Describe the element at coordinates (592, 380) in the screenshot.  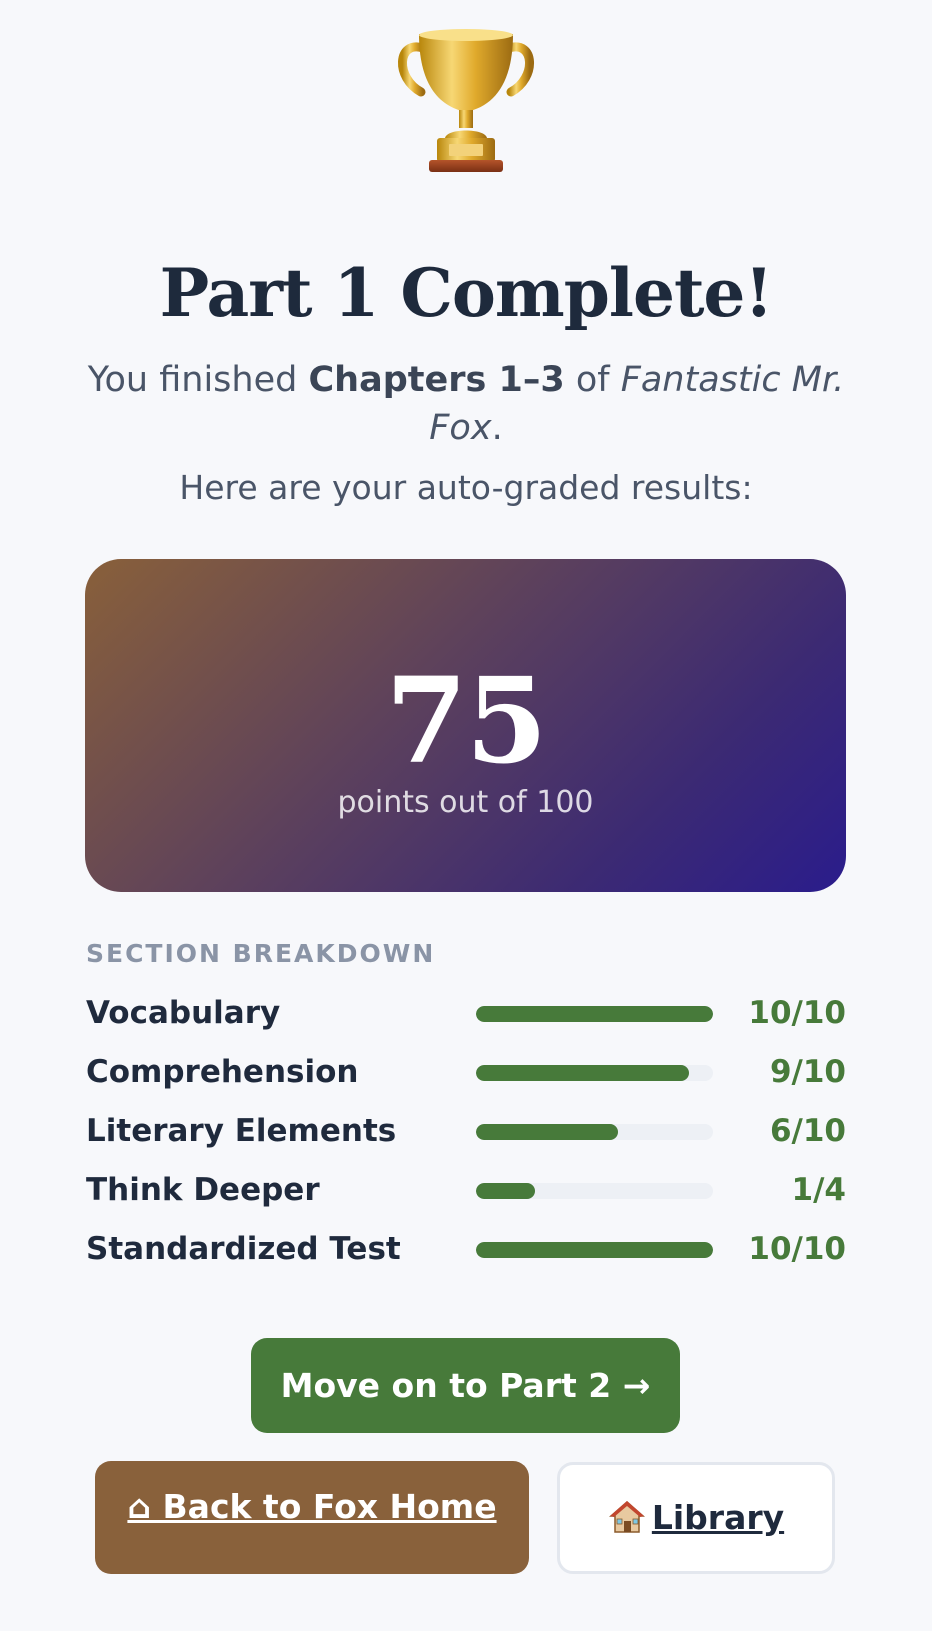
I see `subtitle-middle: of` at that location.